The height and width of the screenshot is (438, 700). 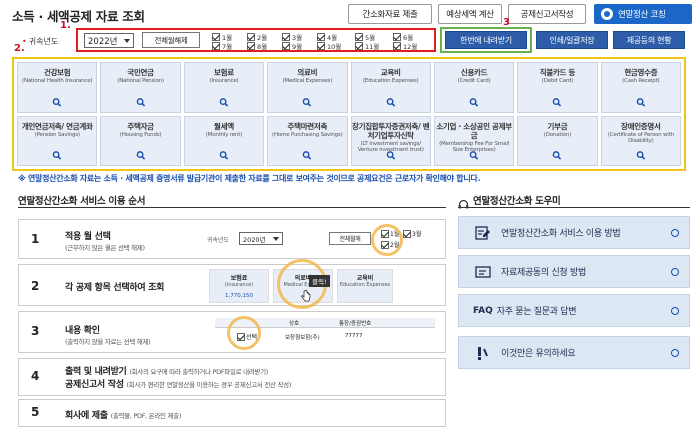 I want to click on step-subtitle: (근무하지 않은 월은 선택 해제), so click(x=105, y=248).